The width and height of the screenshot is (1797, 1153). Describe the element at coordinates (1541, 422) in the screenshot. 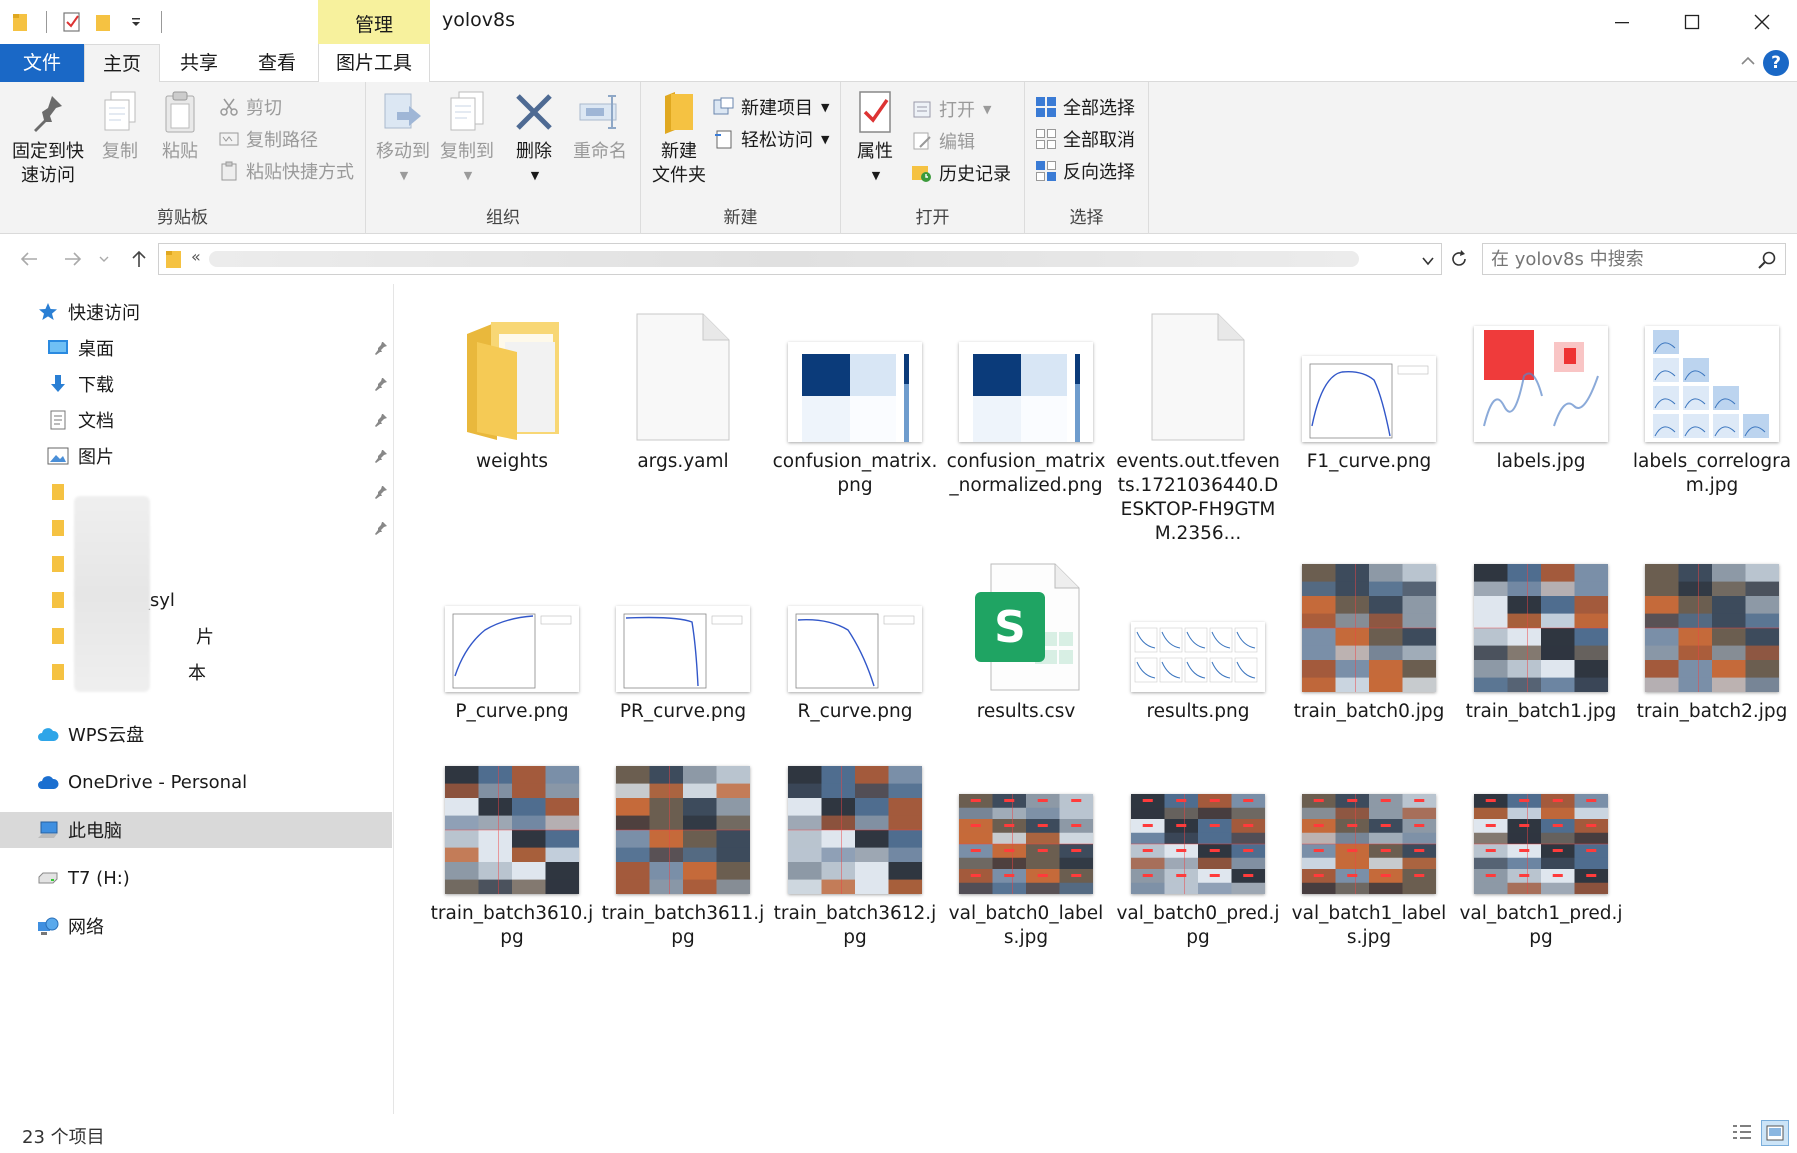

I see `file-item: labels.jpg` at that location.